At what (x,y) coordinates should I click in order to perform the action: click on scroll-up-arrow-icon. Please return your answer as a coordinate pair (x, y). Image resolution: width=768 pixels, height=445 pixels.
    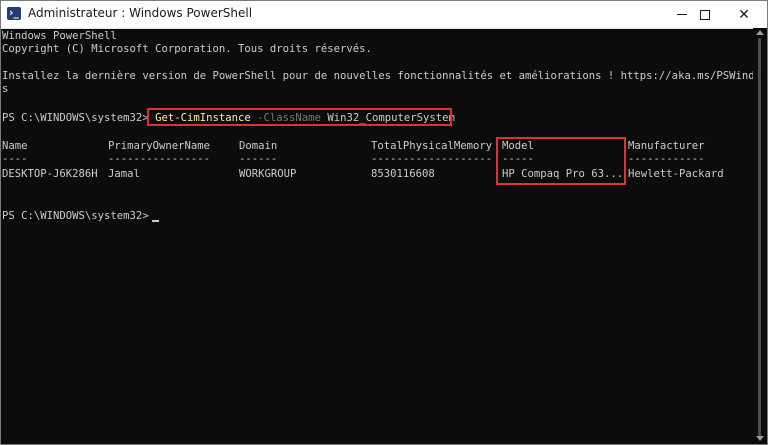
    Looking at the image, I should click on (760, 32).